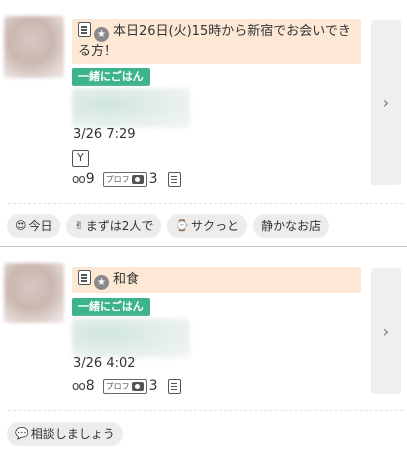  What do you see at coordinates (101, 282) in the screenshot?
I see `star-icon: ★` at bounding box center [101, 282].